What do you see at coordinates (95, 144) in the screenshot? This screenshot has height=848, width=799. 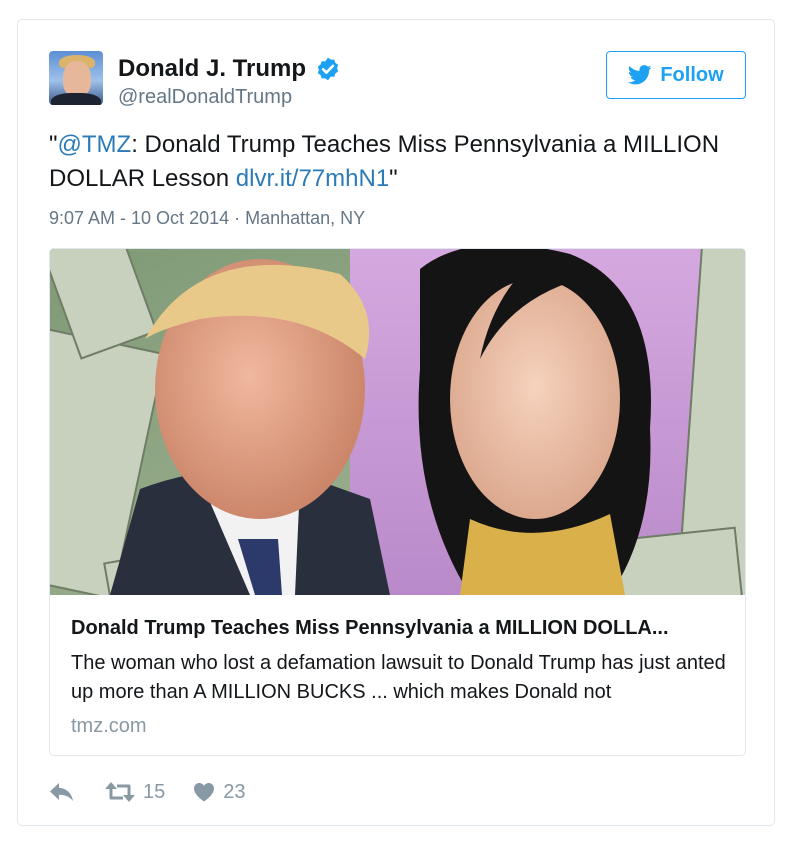 I see `mention-link: @TMZ` at bounding box center [95, 144].